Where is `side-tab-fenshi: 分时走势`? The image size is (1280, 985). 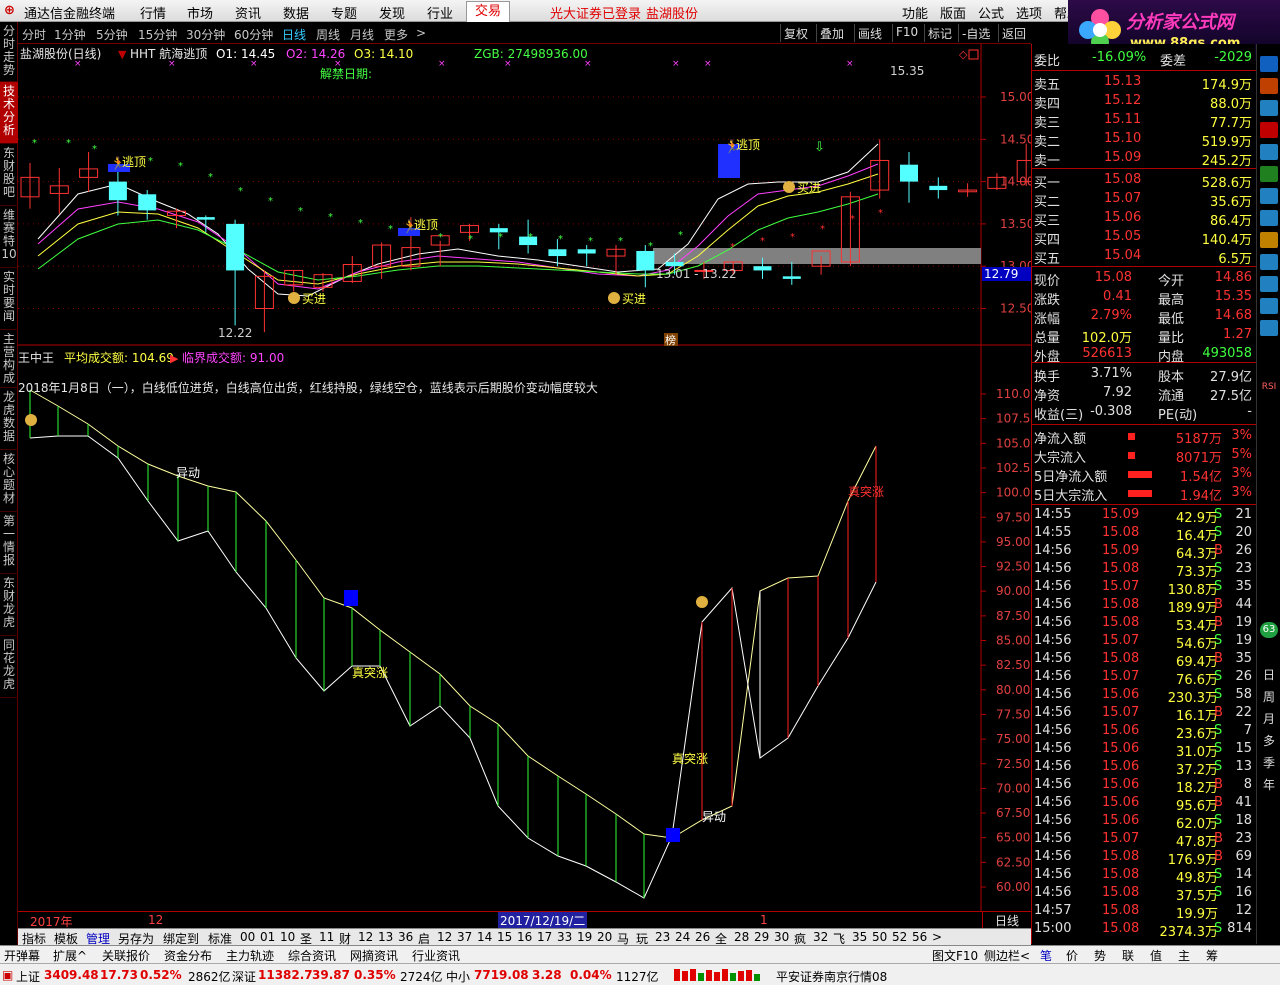 side-tab-fenshi: 分时走势 is located at coordinates (9, 52).